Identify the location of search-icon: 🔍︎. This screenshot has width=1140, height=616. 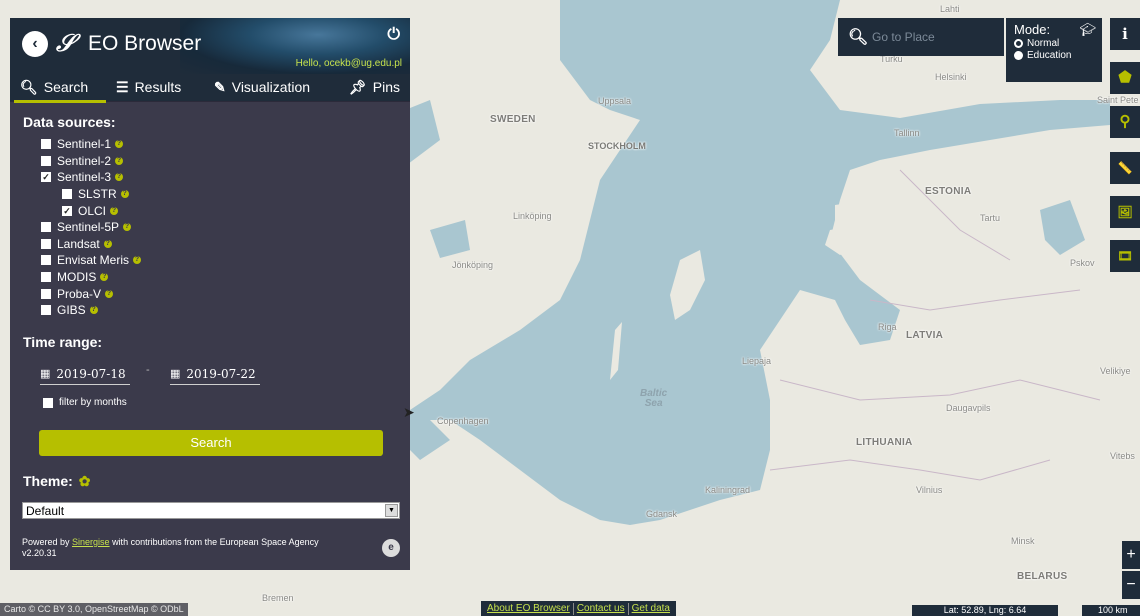
(858, 37).